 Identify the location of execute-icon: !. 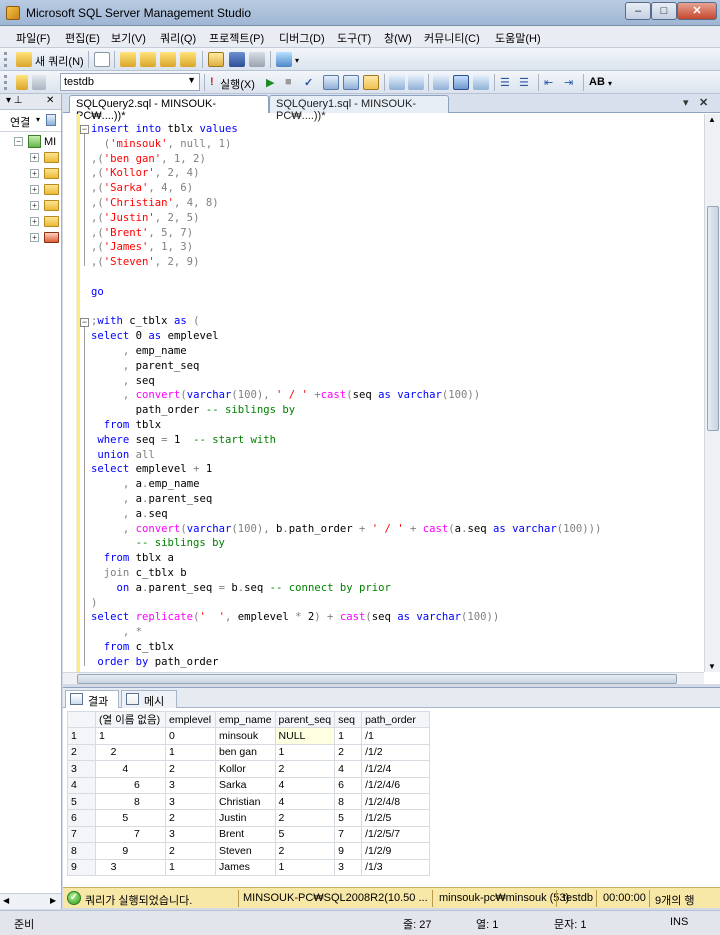
(212, 82).